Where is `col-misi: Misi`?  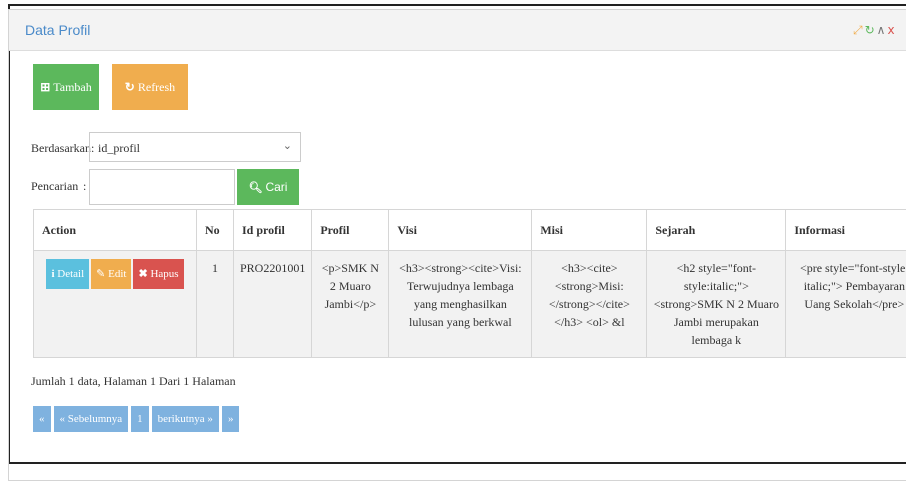 col-misi: Misi is located at coordinates (589, 230).